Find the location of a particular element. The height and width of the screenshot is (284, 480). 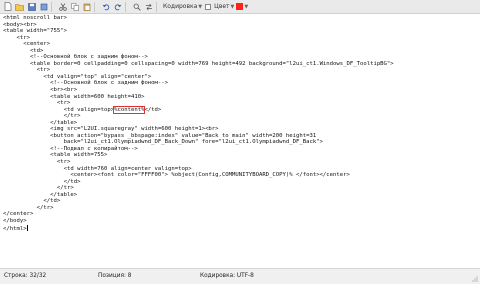

code-line-text: <!--Подвал с копирайтом--> is located at coordinates (70, 148).